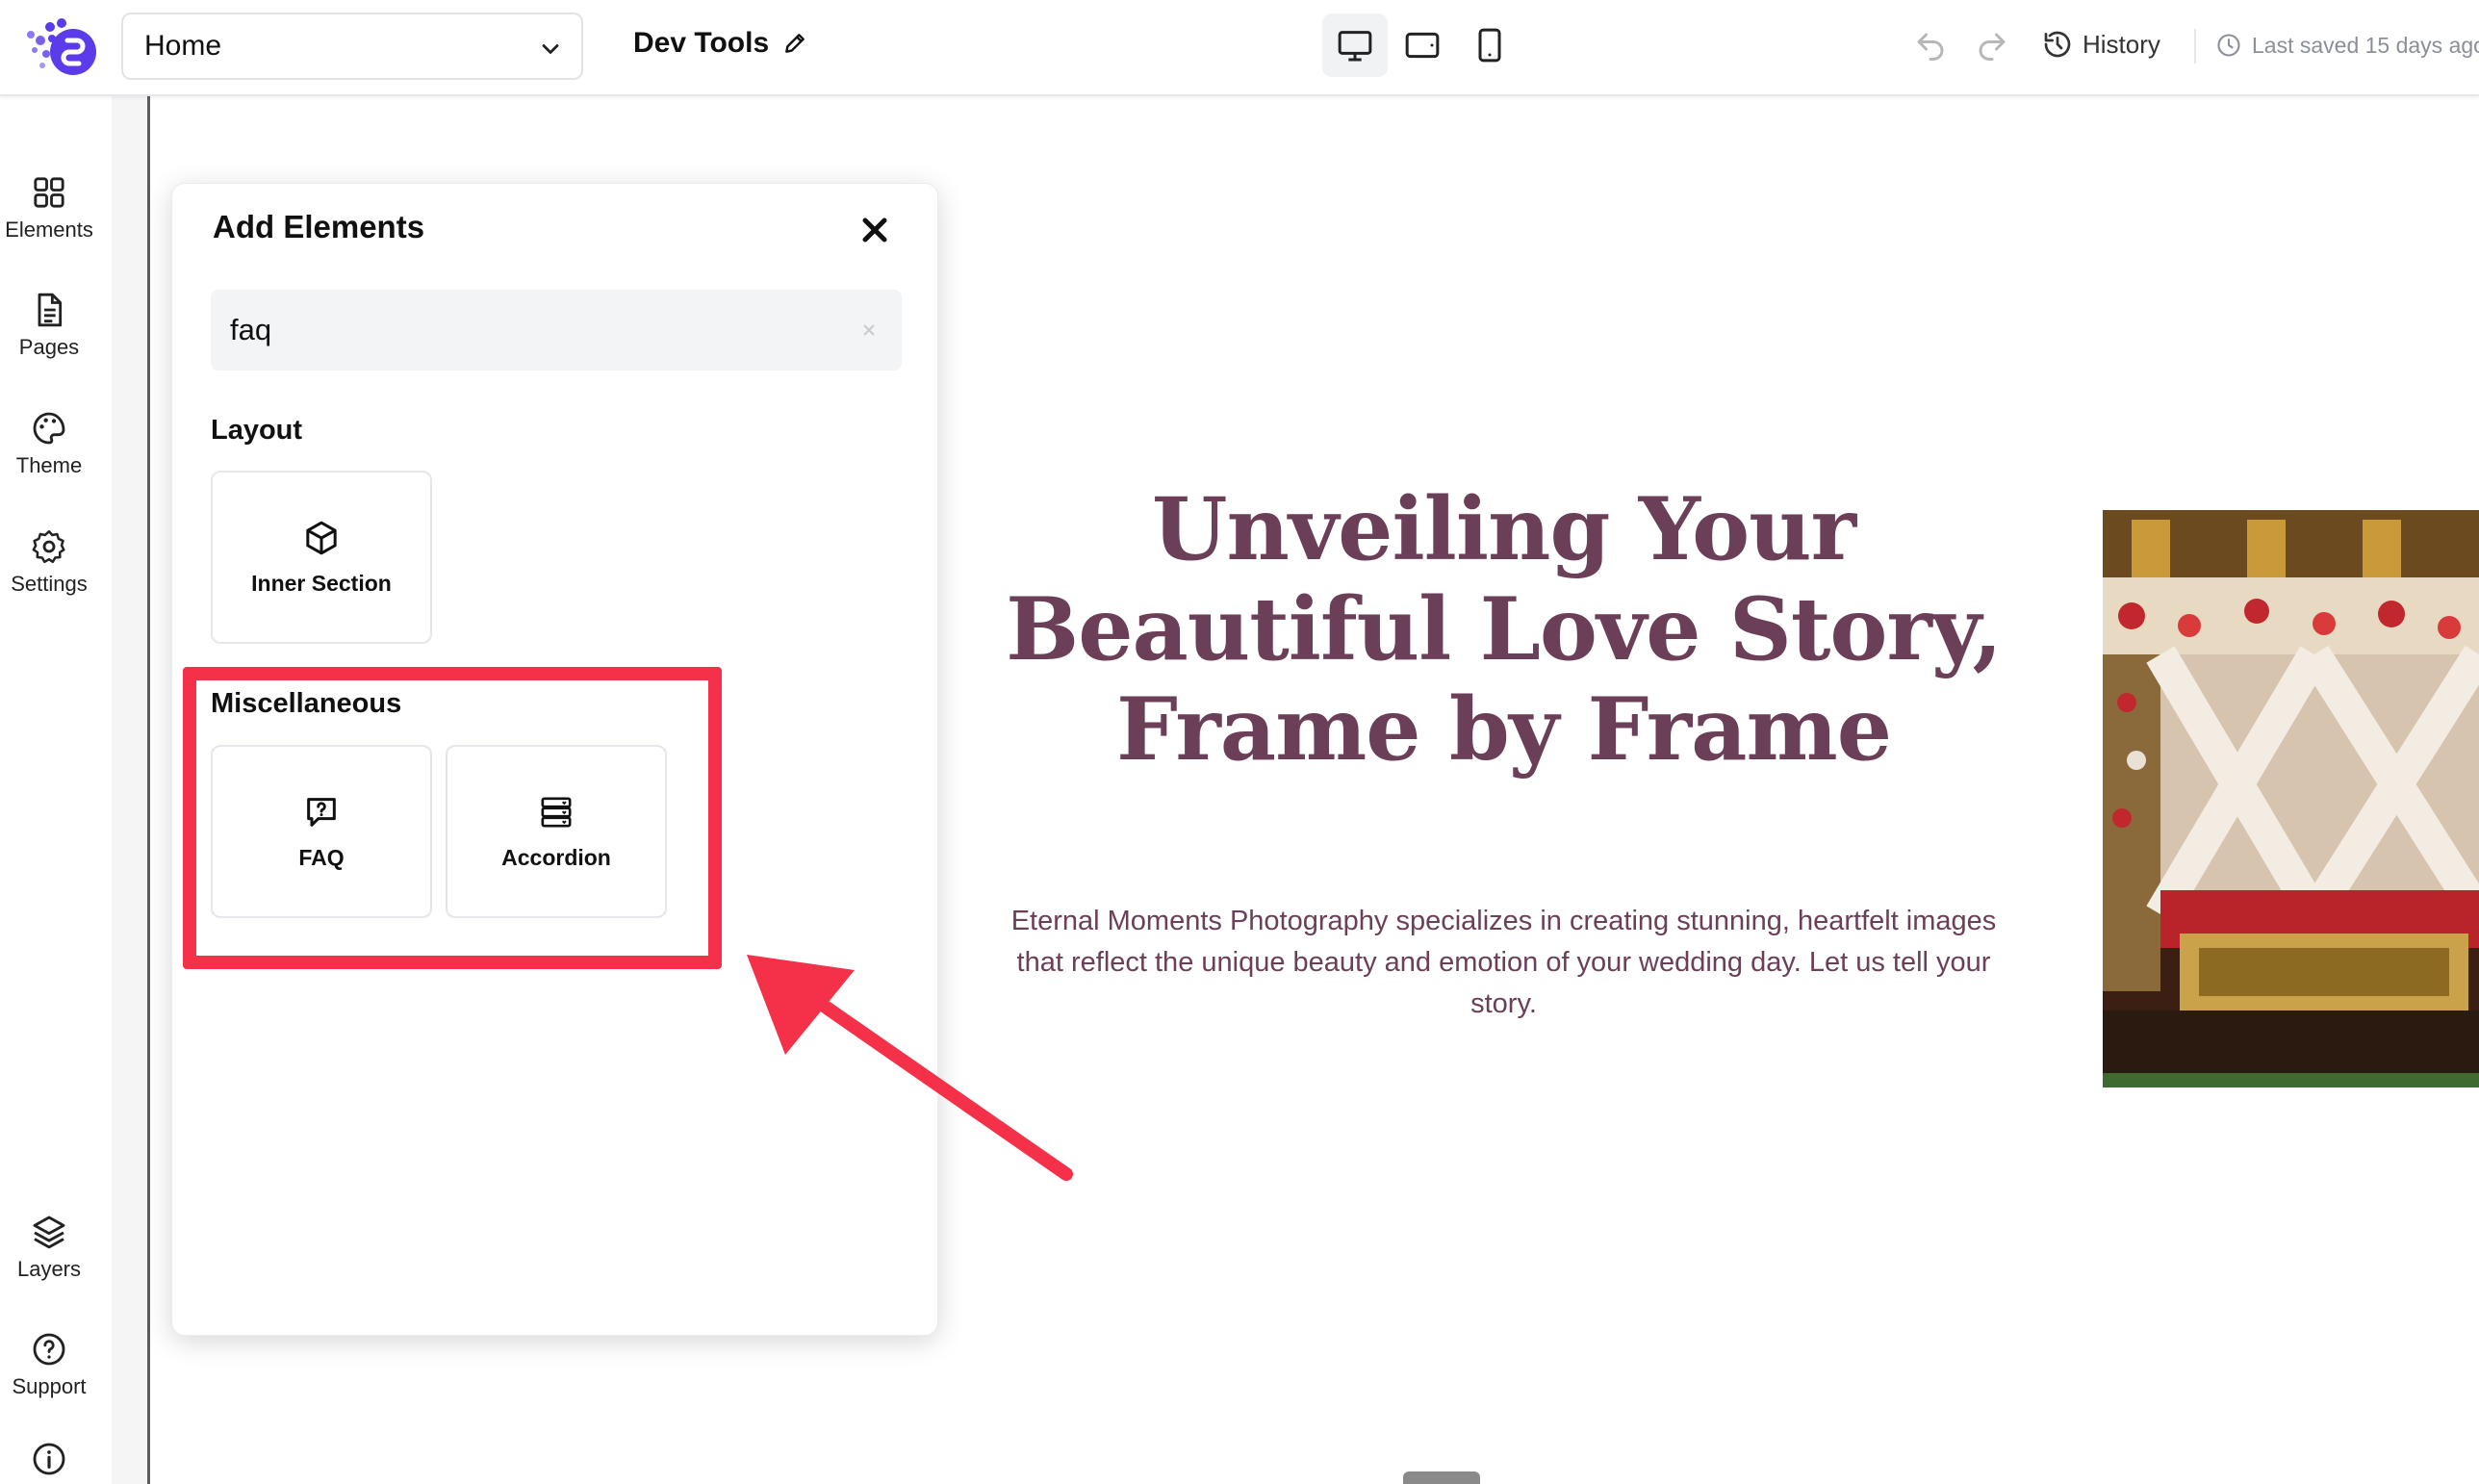  Describe the element at coordinates (557, 812) in the screenshot. I see `accordion-icon` at that location.